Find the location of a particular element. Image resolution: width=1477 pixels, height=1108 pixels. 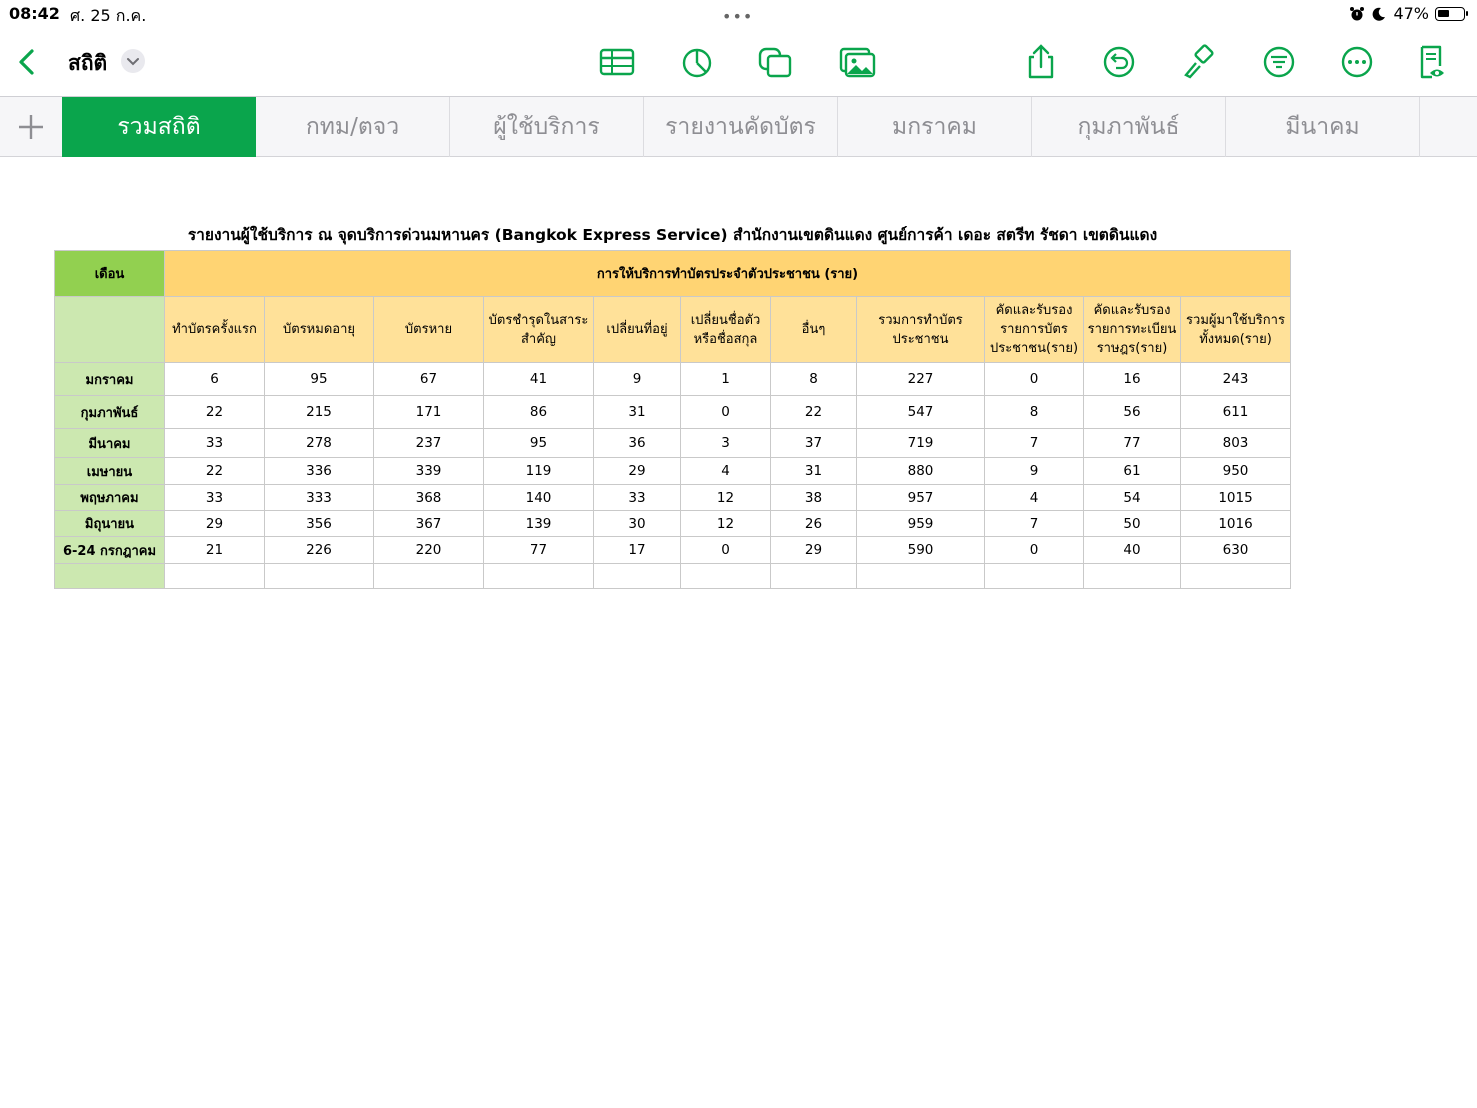

month-cell: มกราคม is located at coordinates (109, 379).